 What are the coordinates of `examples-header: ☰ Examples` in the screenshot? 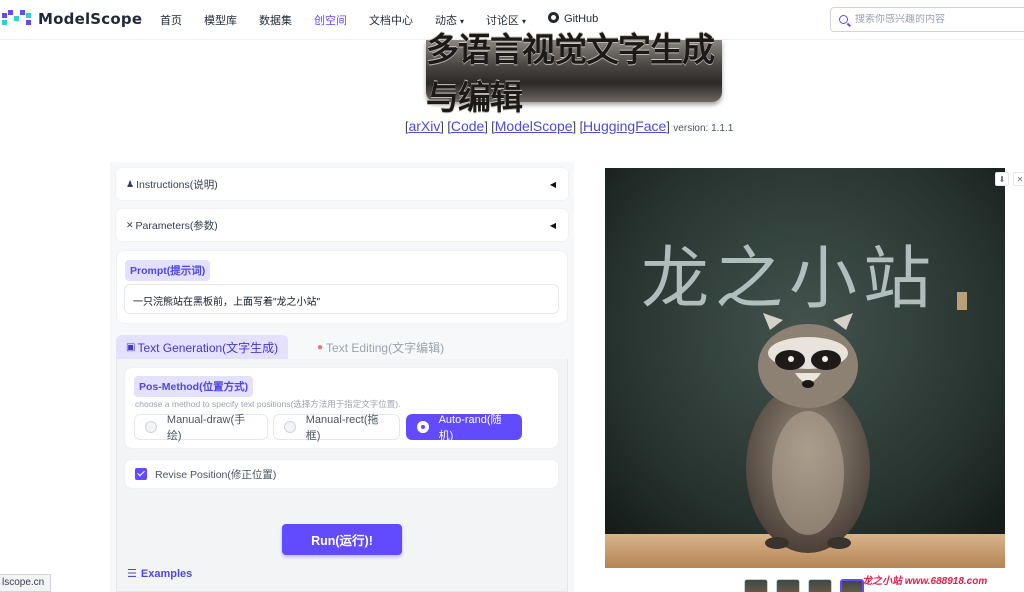 It's located at (159, 573).